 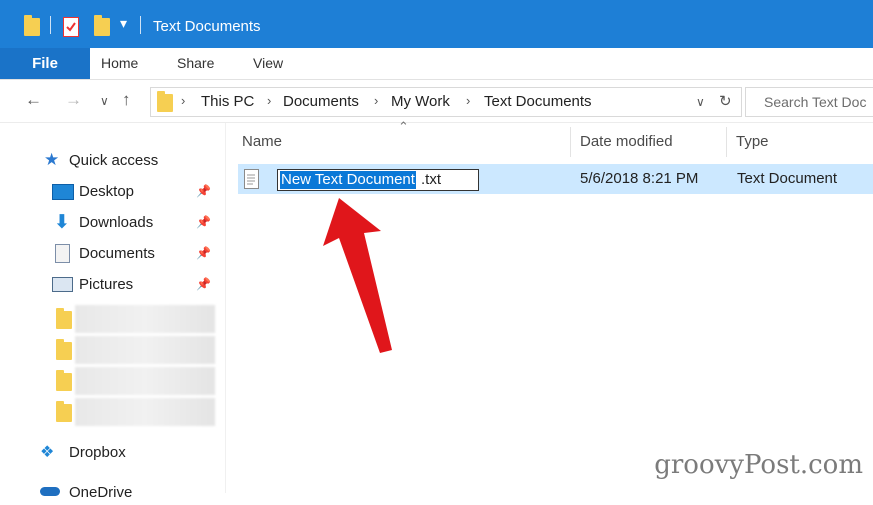 I want to click on crumb-documents: Documents, so click(x=321, y=101).